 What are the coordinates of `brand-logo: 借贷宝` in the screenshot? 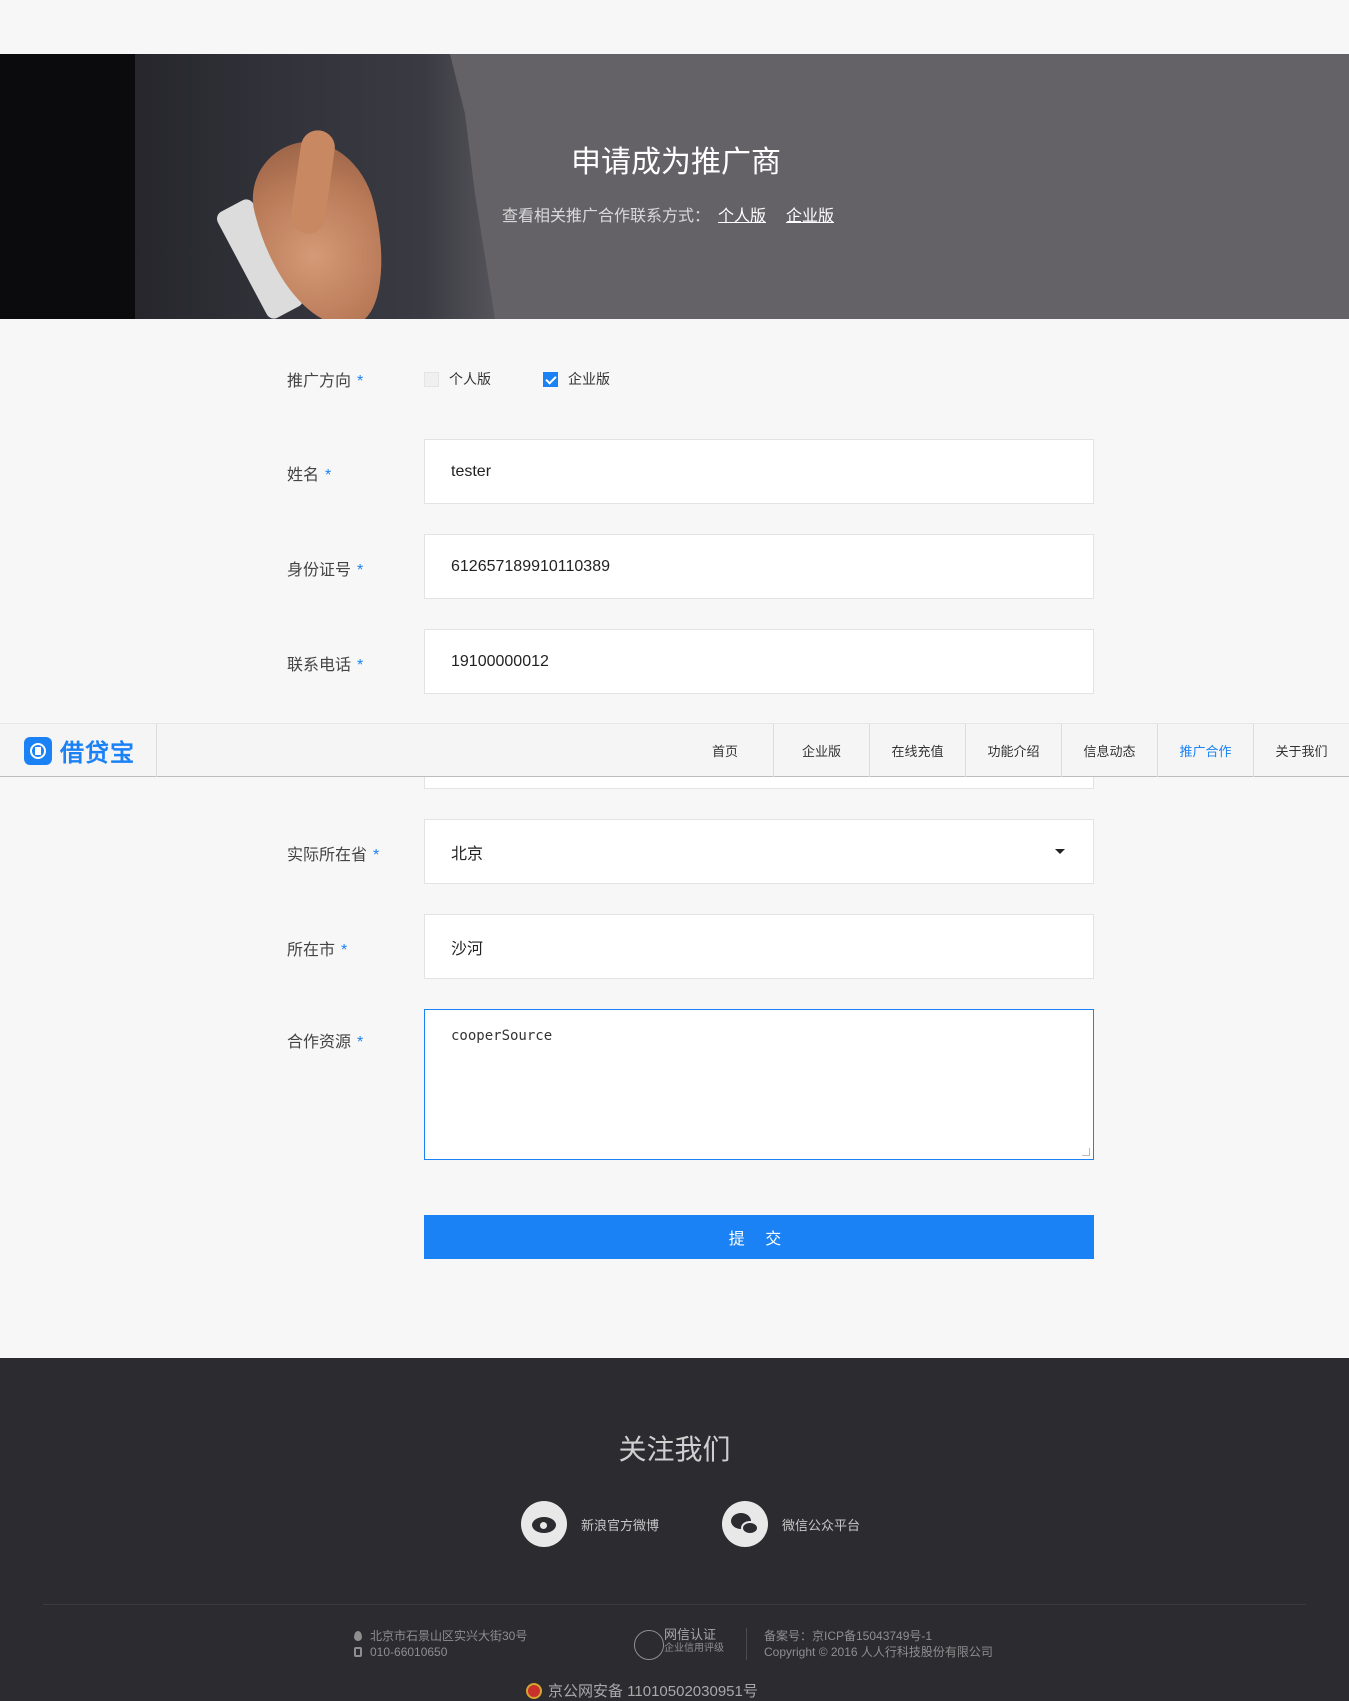 It's located at (78, 750).